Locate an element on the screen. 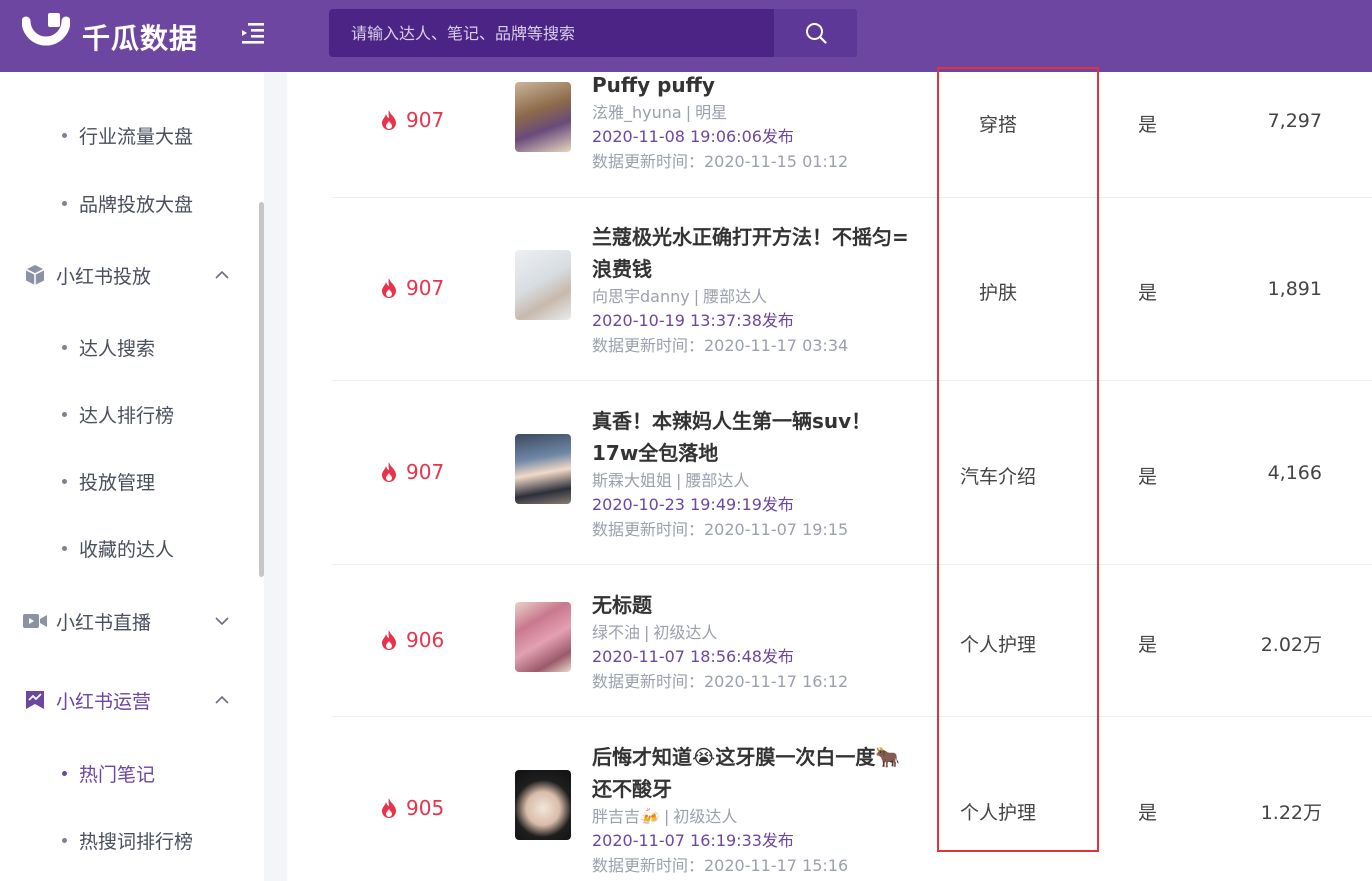 Image resolution: width=1372 pixels, height=881 pixels. sidebar-item-influencer-search: 达人搜索 is located at coordinates (108, 347).